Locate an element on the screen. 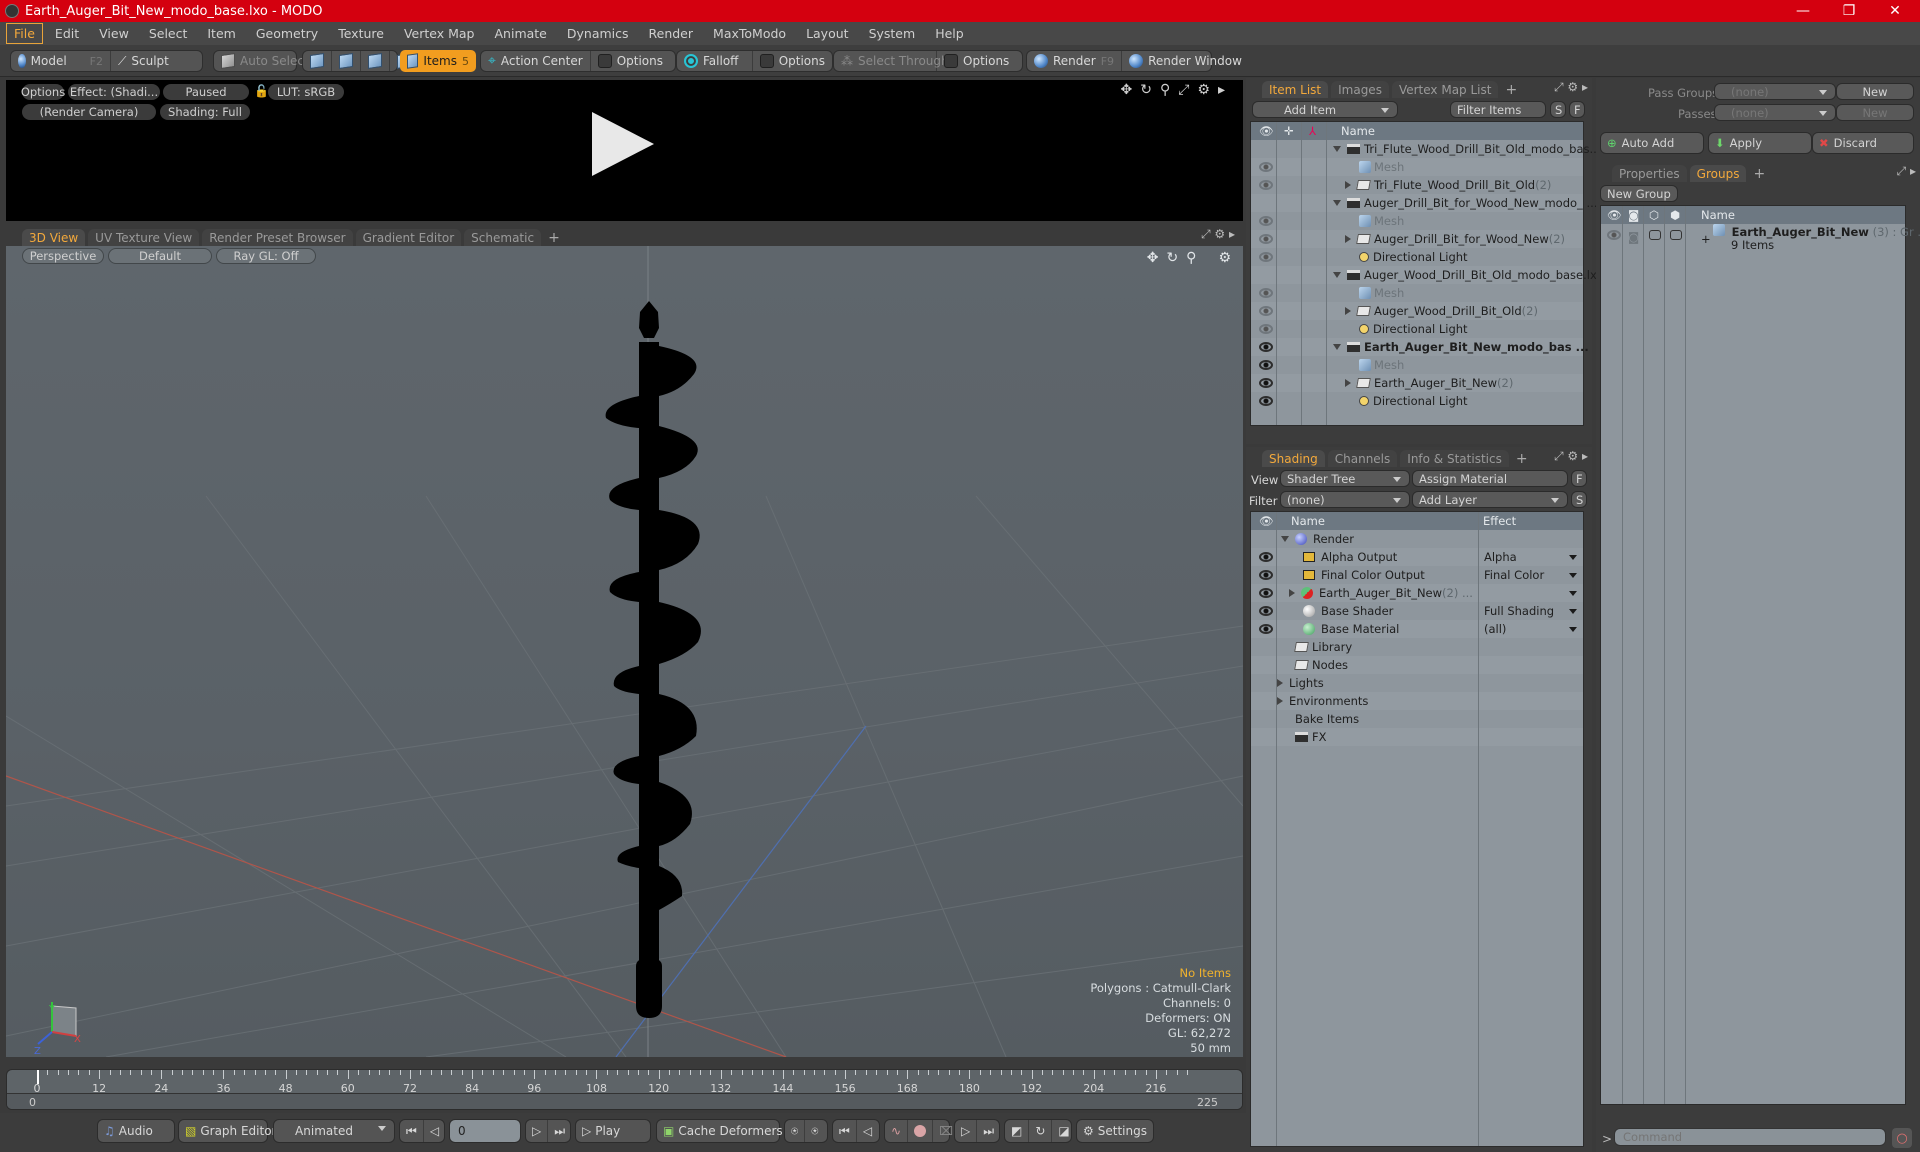 This screenshot has width=1920, height=1152. render-column-icon: ◙ is located at coordinates (1633, 215).